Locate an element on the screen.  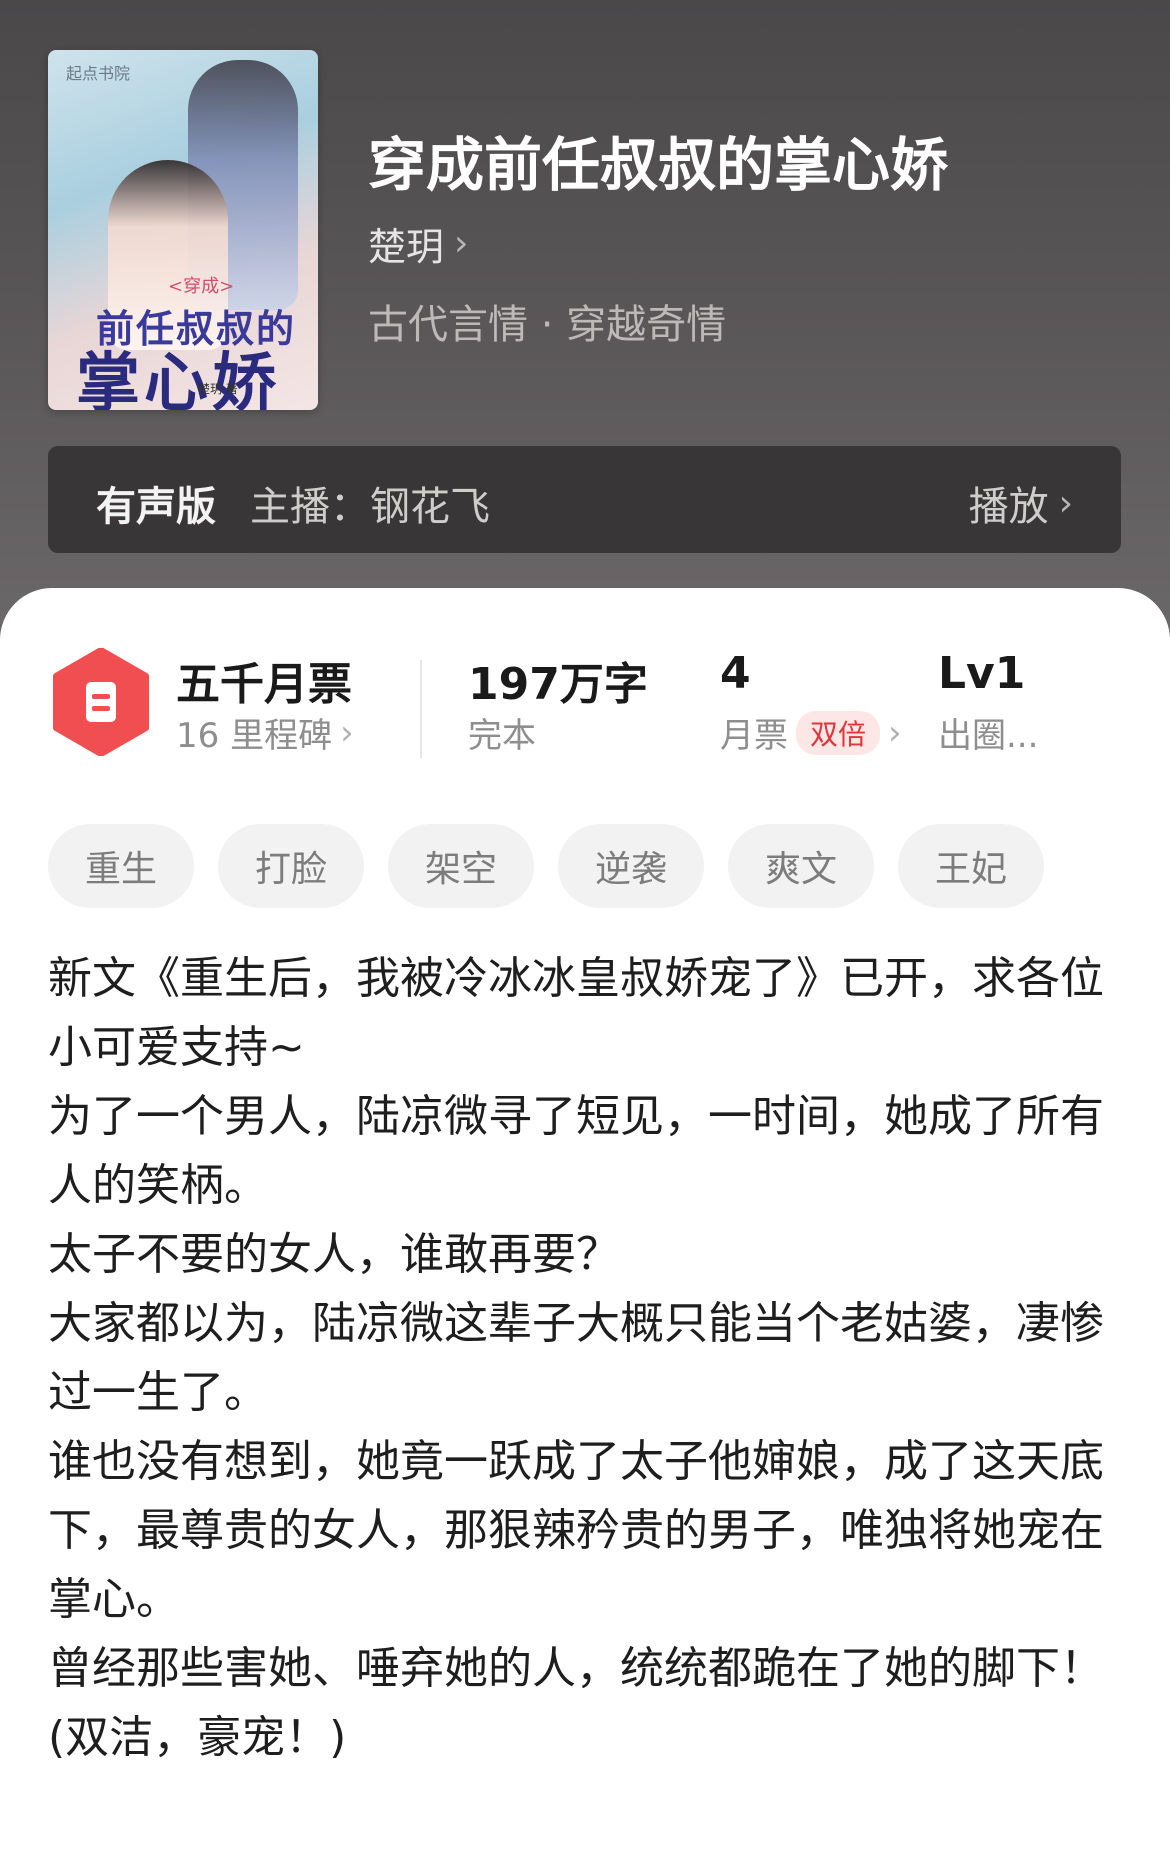
monthly-ticket-count: 4 is located at coordinates (735, 673).